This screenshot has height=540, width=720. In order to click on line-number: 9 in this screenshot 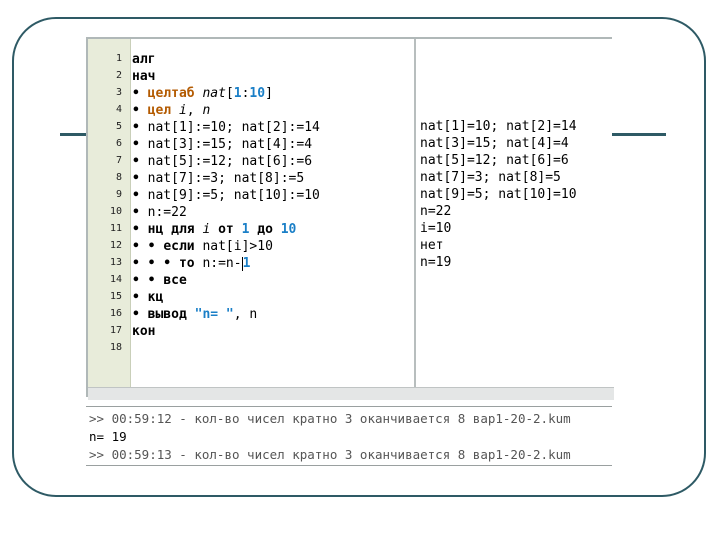, I will do `click(118, 194)`.